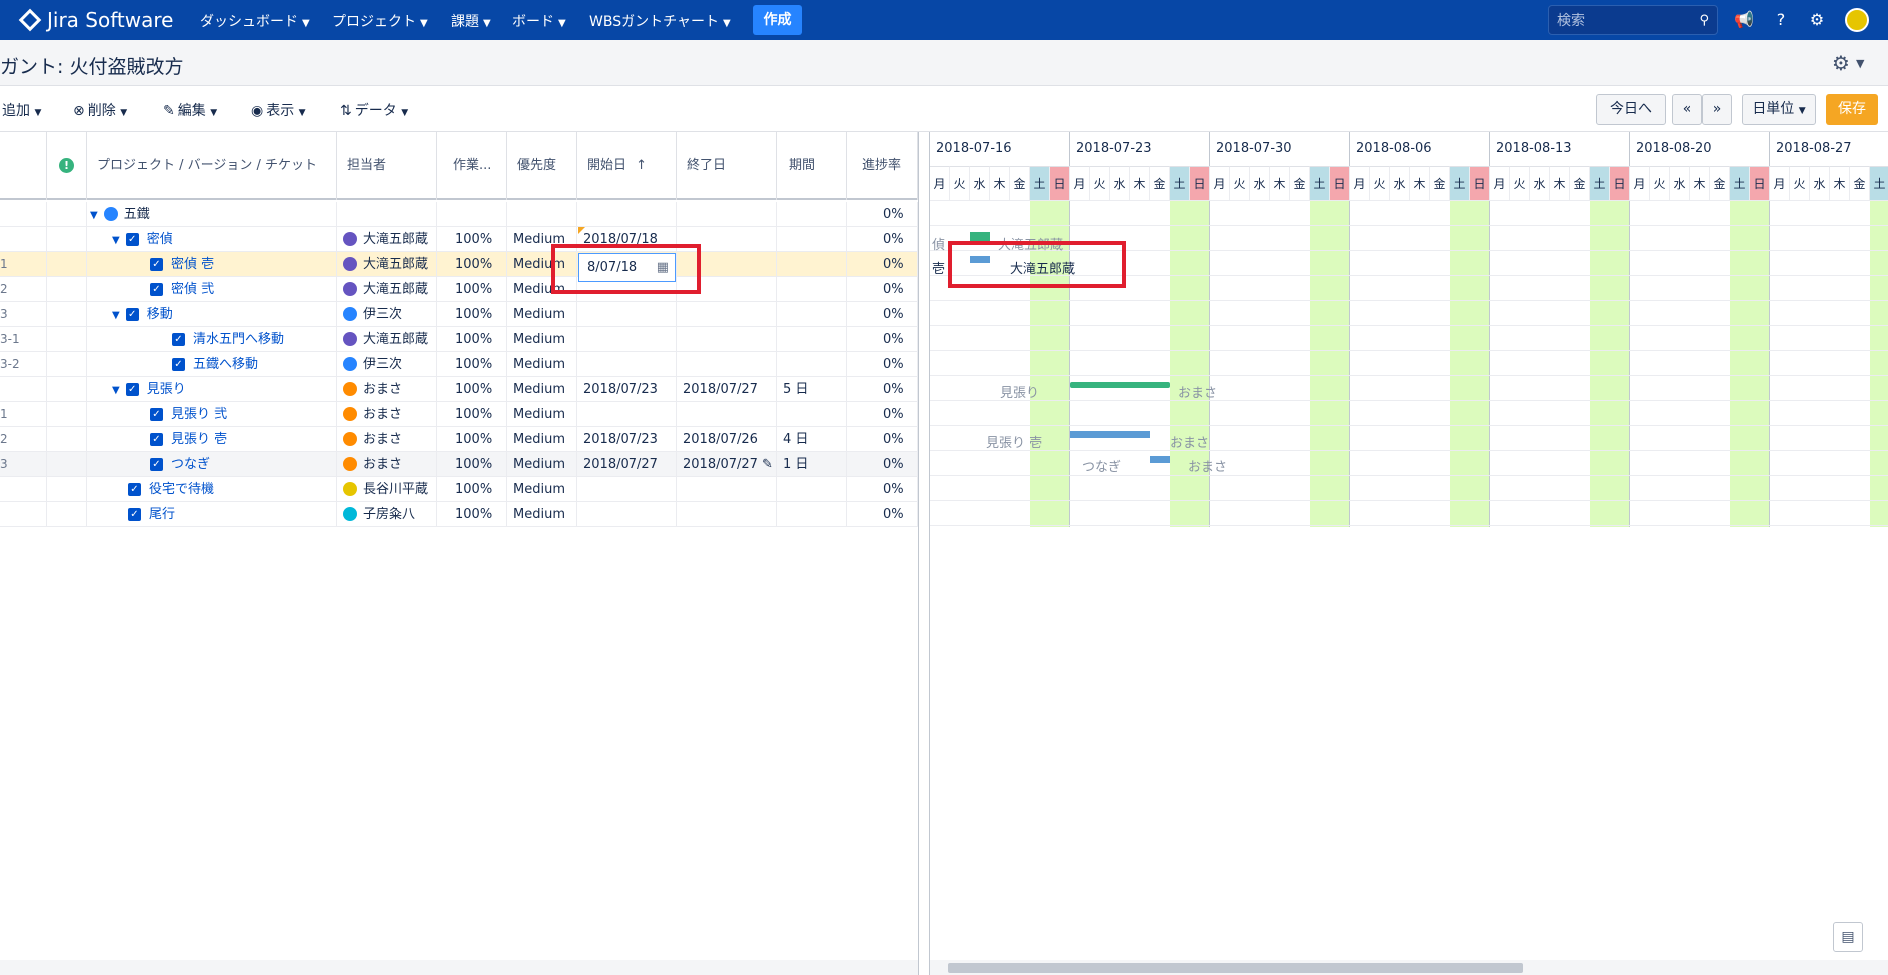 The width and height of the screenshot is (1888, 975). I want to click on jira-logo: Jira Software, so click(95, 20).